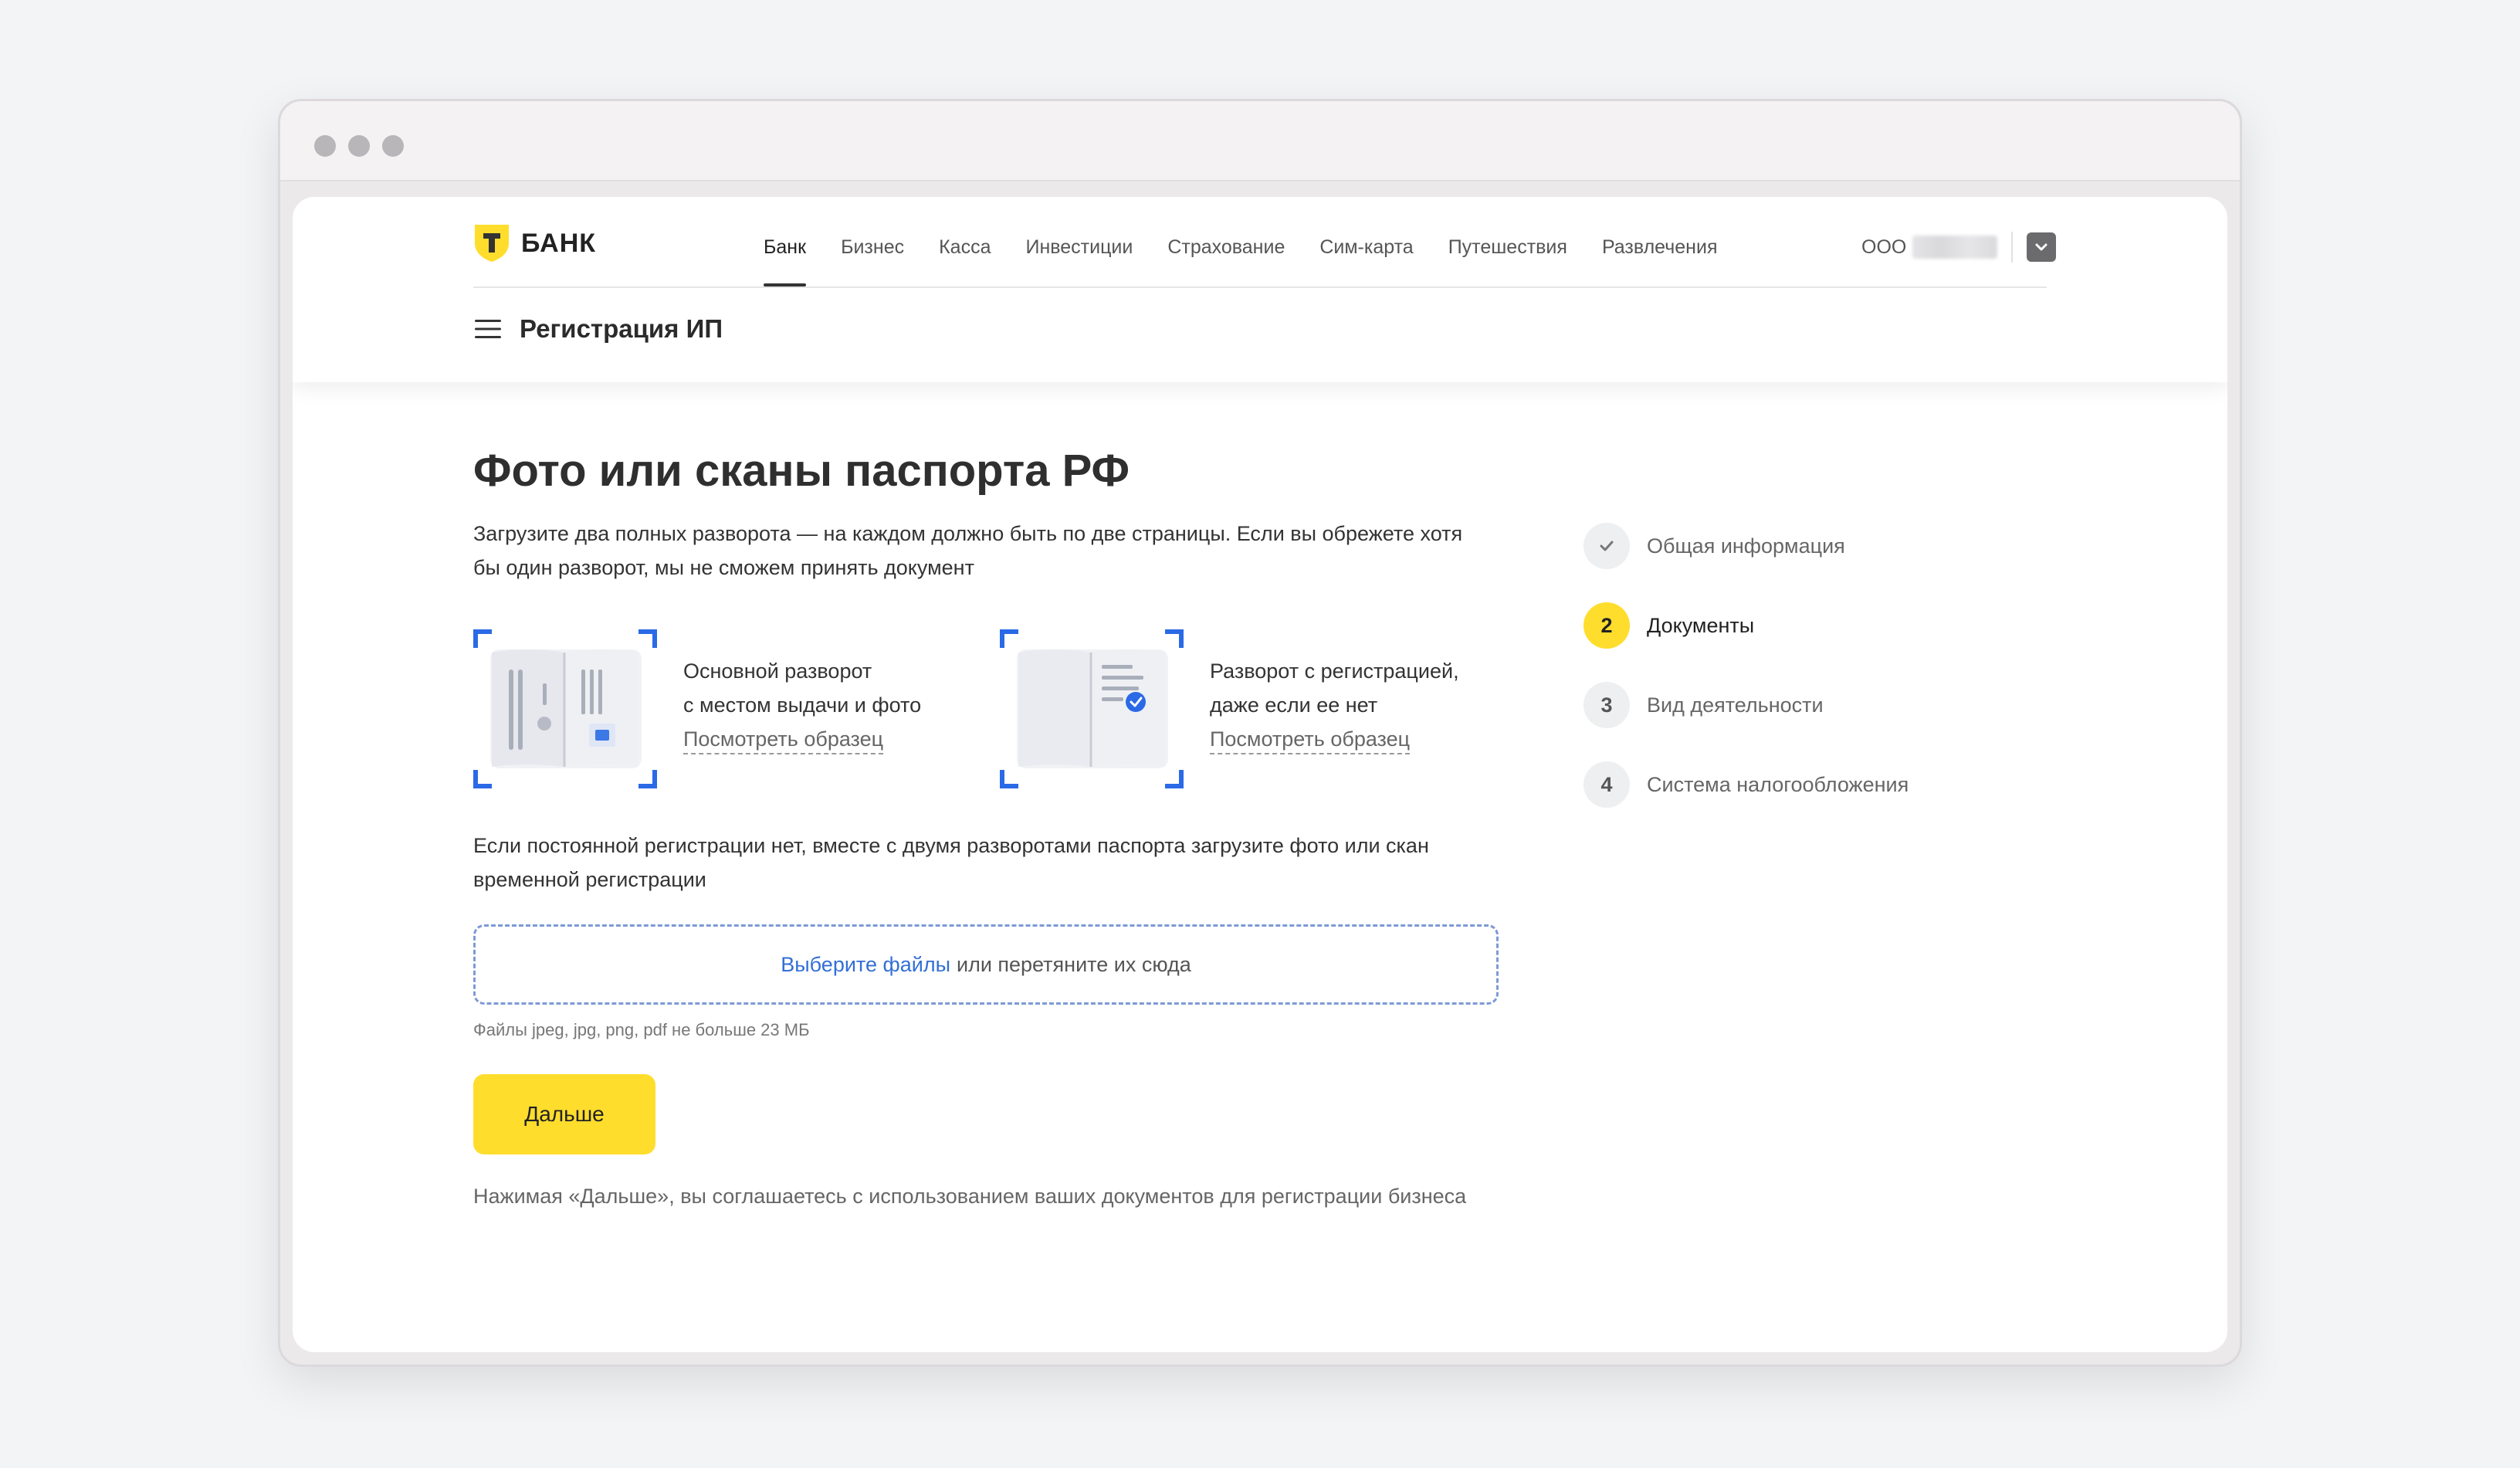 The width and height of the screenshot is (2520, 1468). I want to click on nav-item-sim-card: Сим-карта, so click(1366, 257).